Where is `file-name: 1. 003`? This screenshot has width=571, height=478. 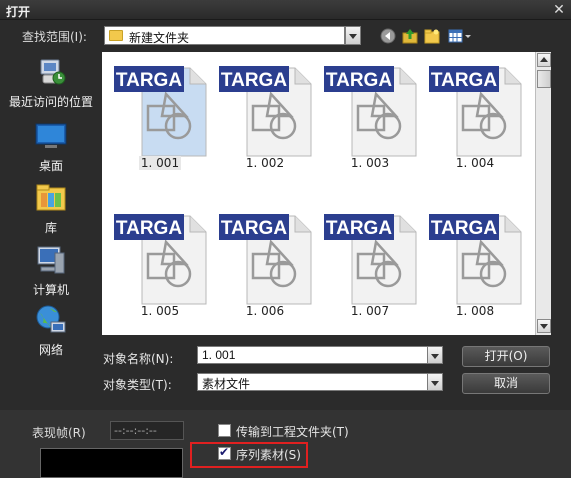
file-name: 1. 003 is located at coordinates (370, 163).